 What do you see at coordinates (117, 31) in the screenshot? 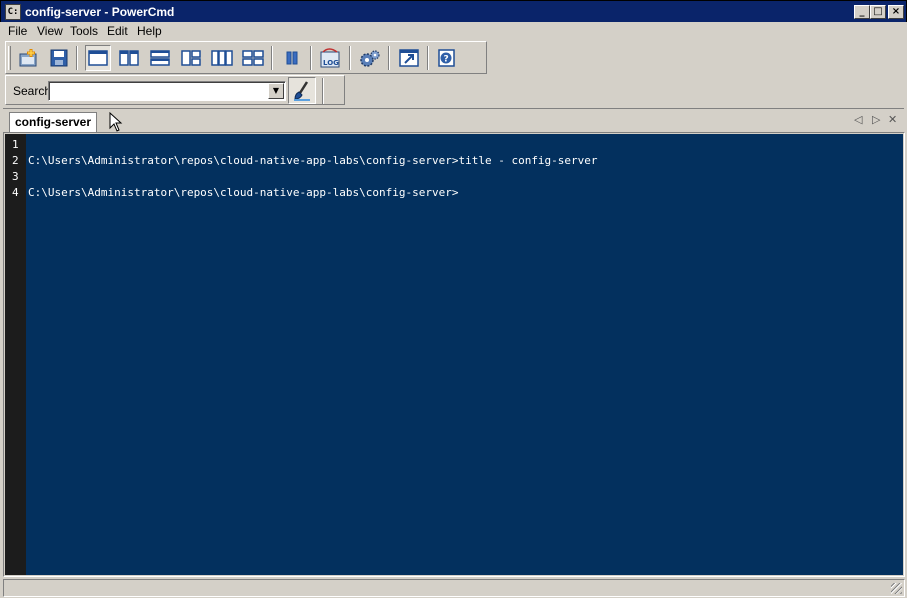
I see `menu-edit: Edit` at bounding box center [117, 31].